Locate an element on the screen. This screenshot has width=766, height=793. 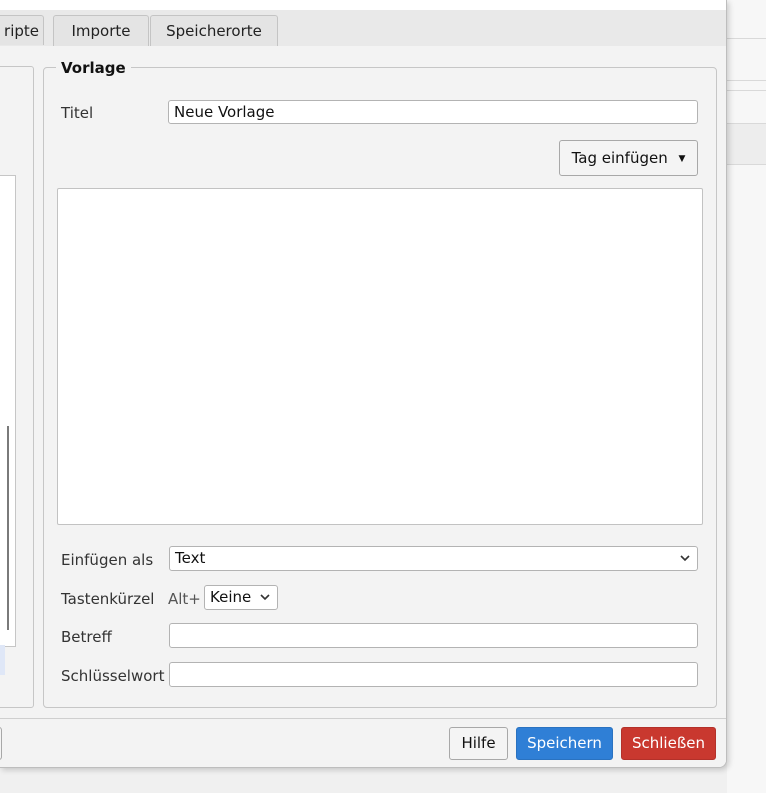
dropdown-arrow-icon: ▼ is located at coordinates (682, 159).